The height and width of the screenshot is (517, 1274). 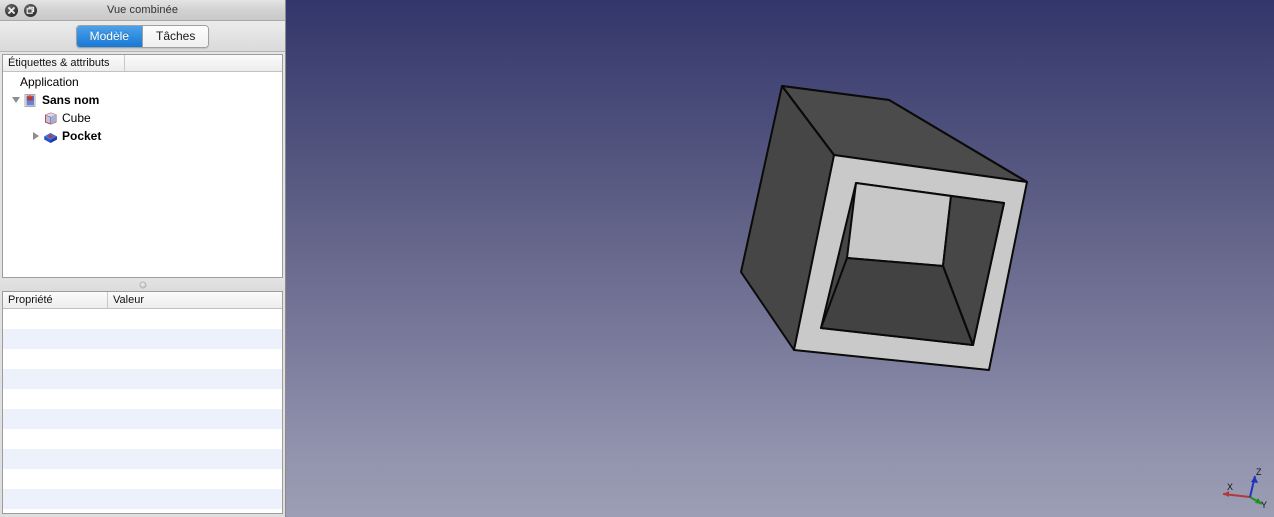 I want to click on property-rows, so click(x=142, y=411).